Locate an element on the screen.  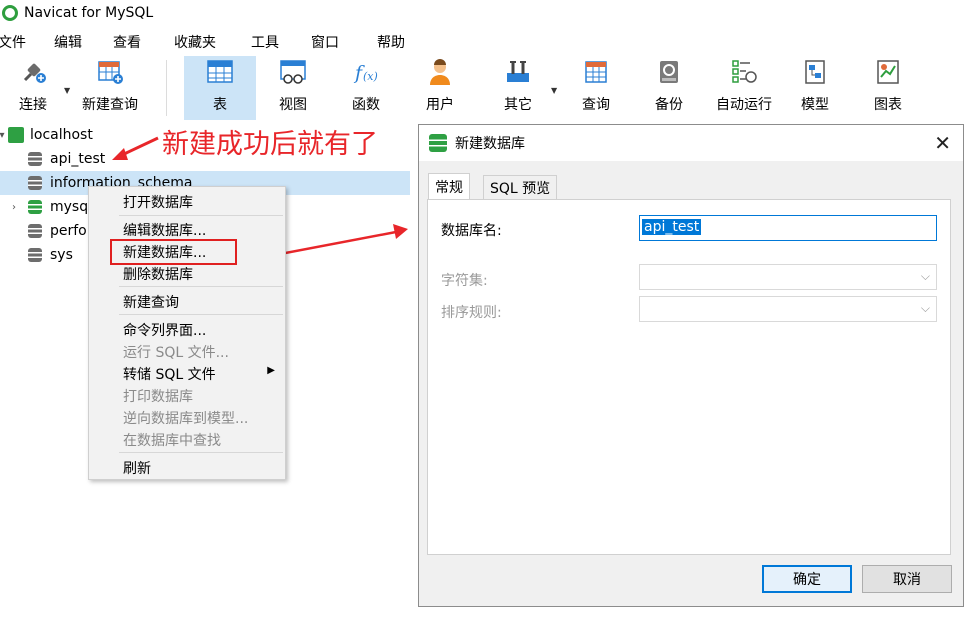
menu-open-database: 打开数据库 is located at coordinates (158, 202).